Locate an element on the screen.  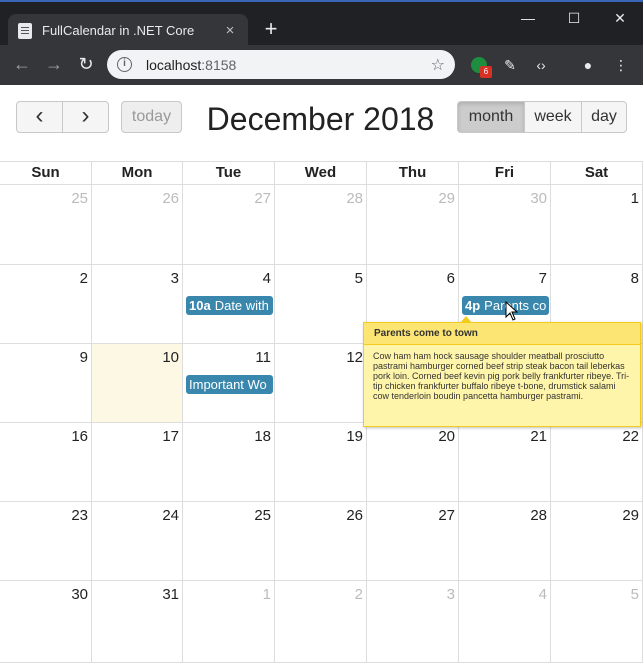
day-cell: 9 is located at coordinates (46, 383).